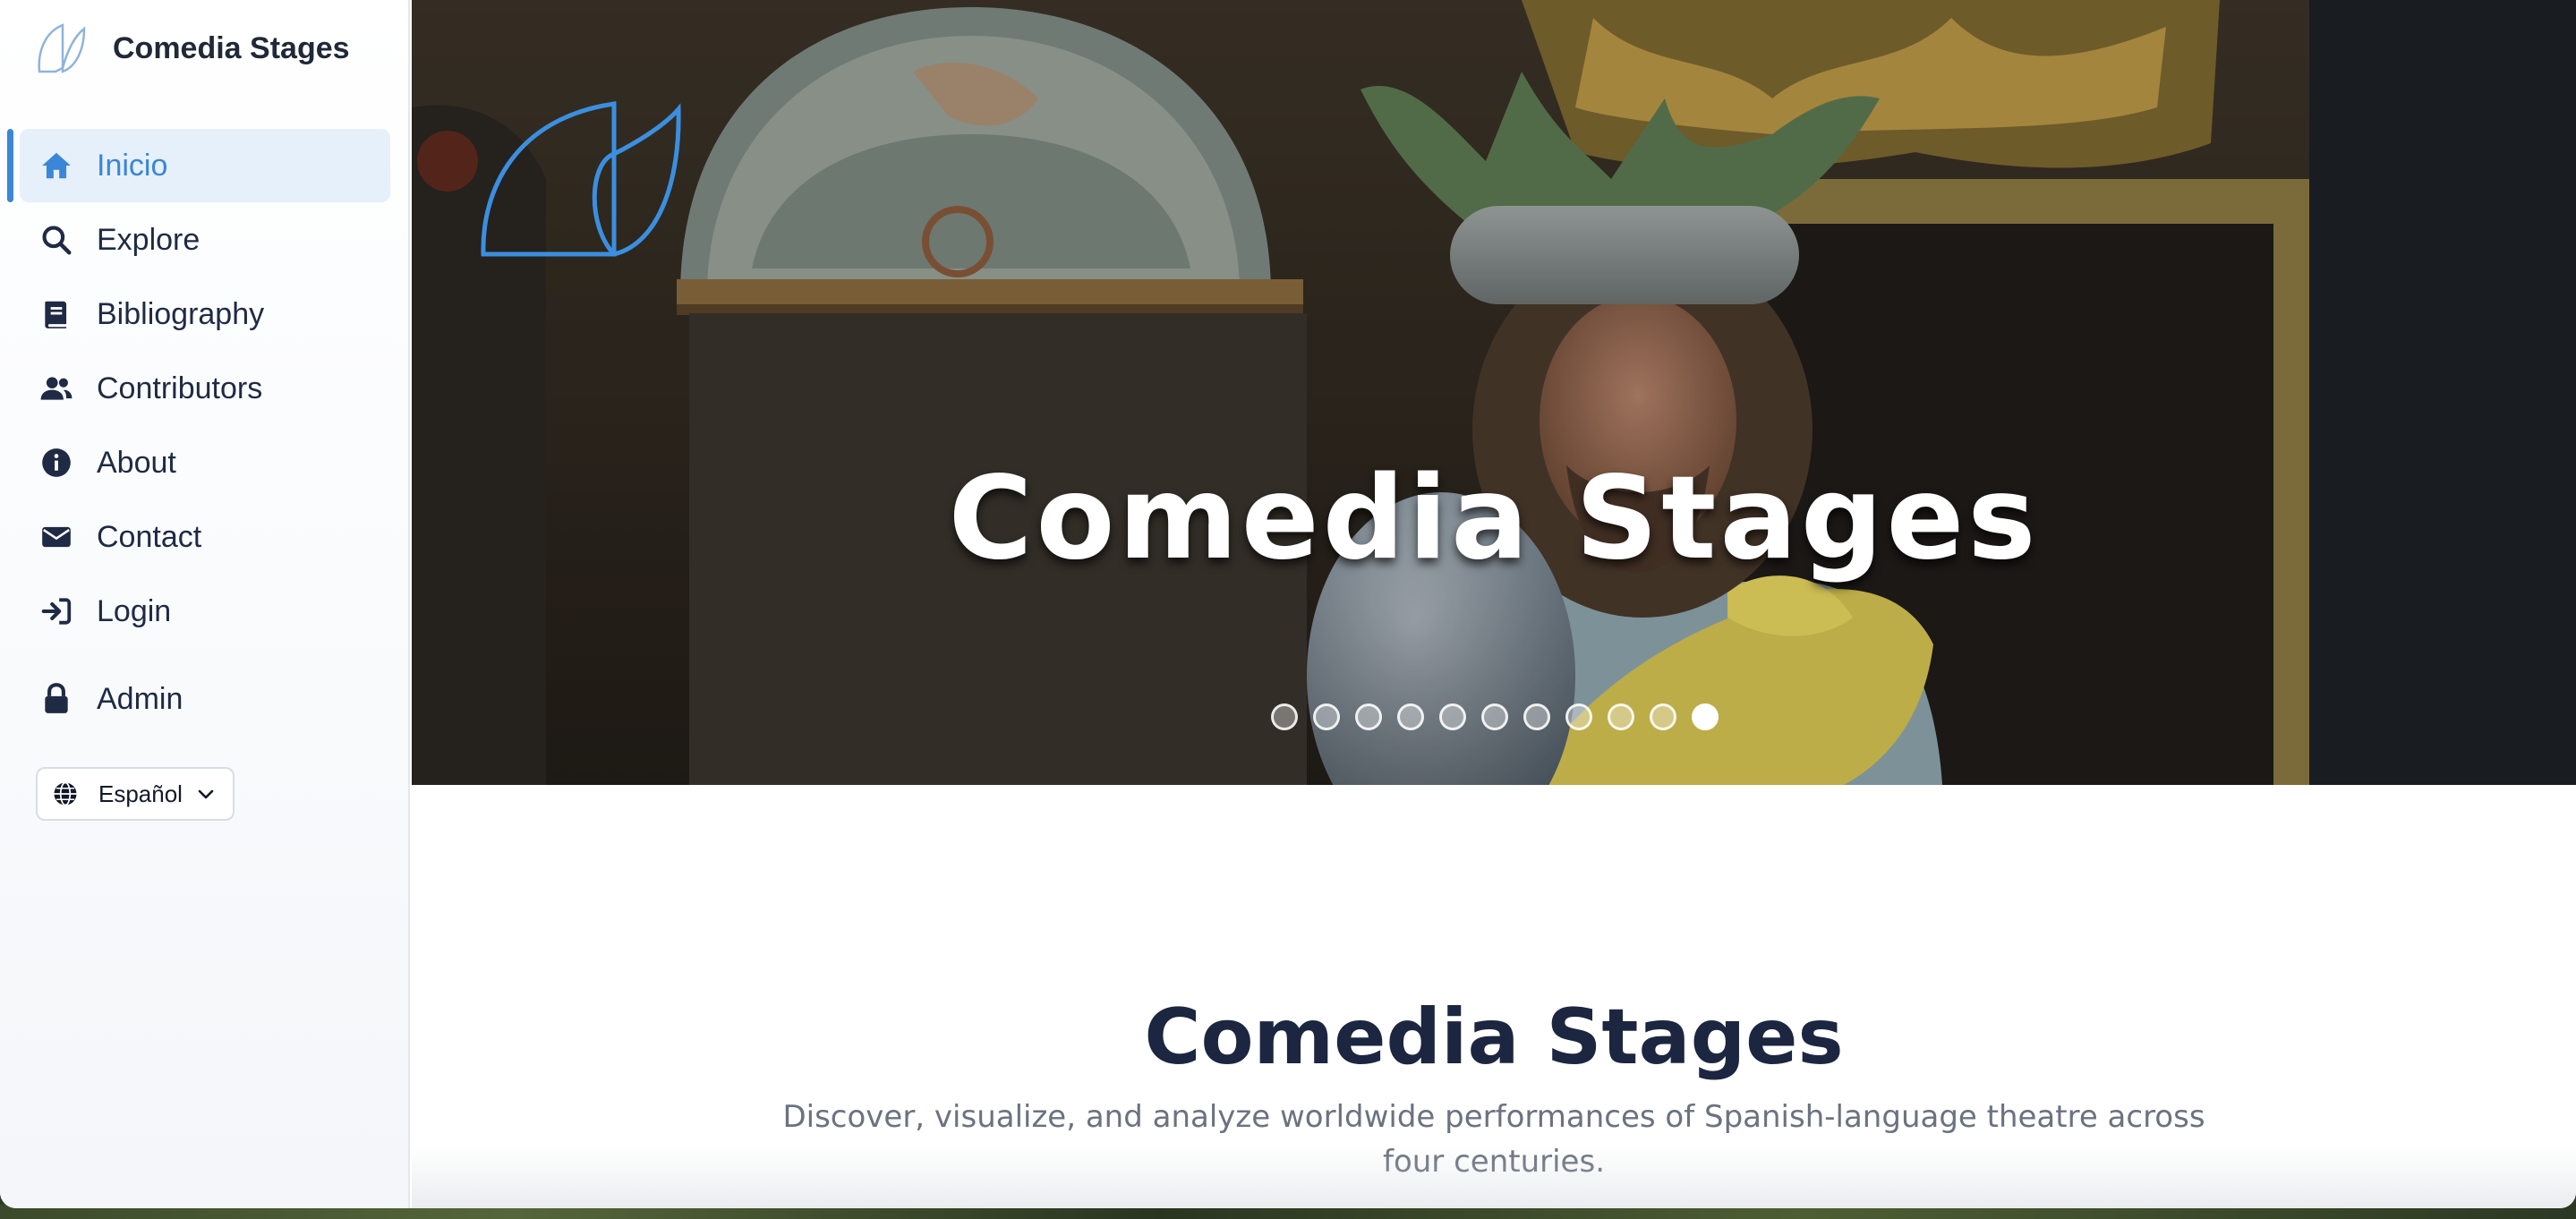 This screenshot has height=1219, width=2576. Describe the element at coordinates (1494, 518) in the screenshot. I see `hero-title: Comedia Stages` at that location.